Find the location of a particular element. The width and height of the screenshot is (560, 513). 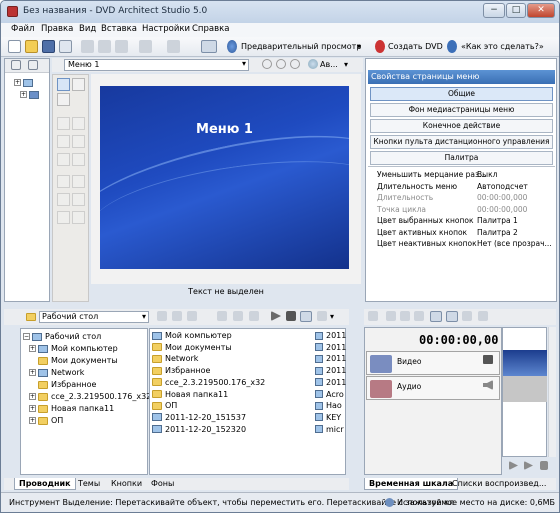

file-list-item: Network is located at coordinates (175, 358).